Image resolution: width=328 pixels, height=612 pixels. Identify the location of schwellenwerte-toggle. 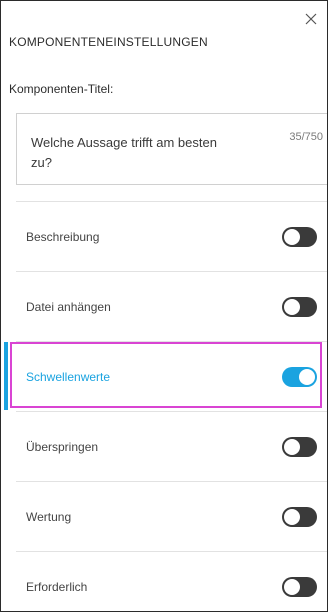
(299, 377).